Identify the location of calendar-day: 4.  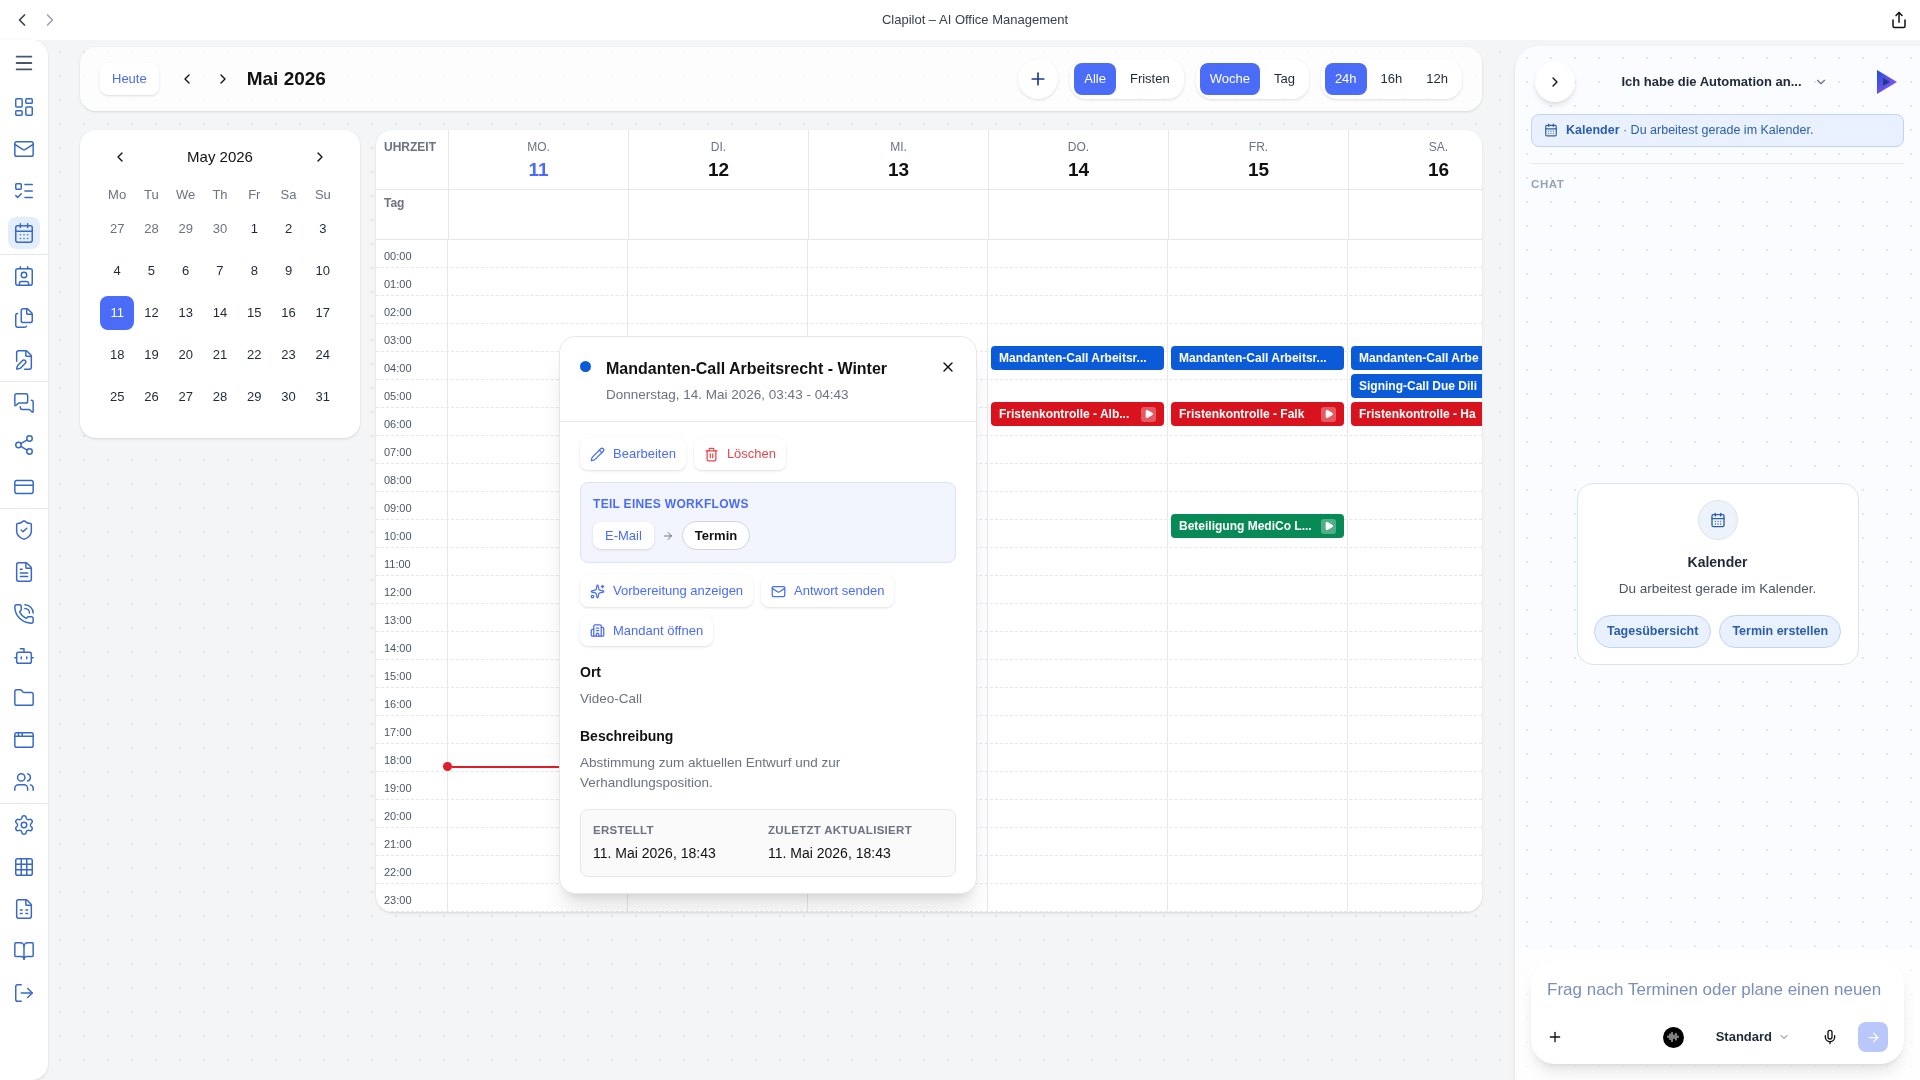
(117, 271).